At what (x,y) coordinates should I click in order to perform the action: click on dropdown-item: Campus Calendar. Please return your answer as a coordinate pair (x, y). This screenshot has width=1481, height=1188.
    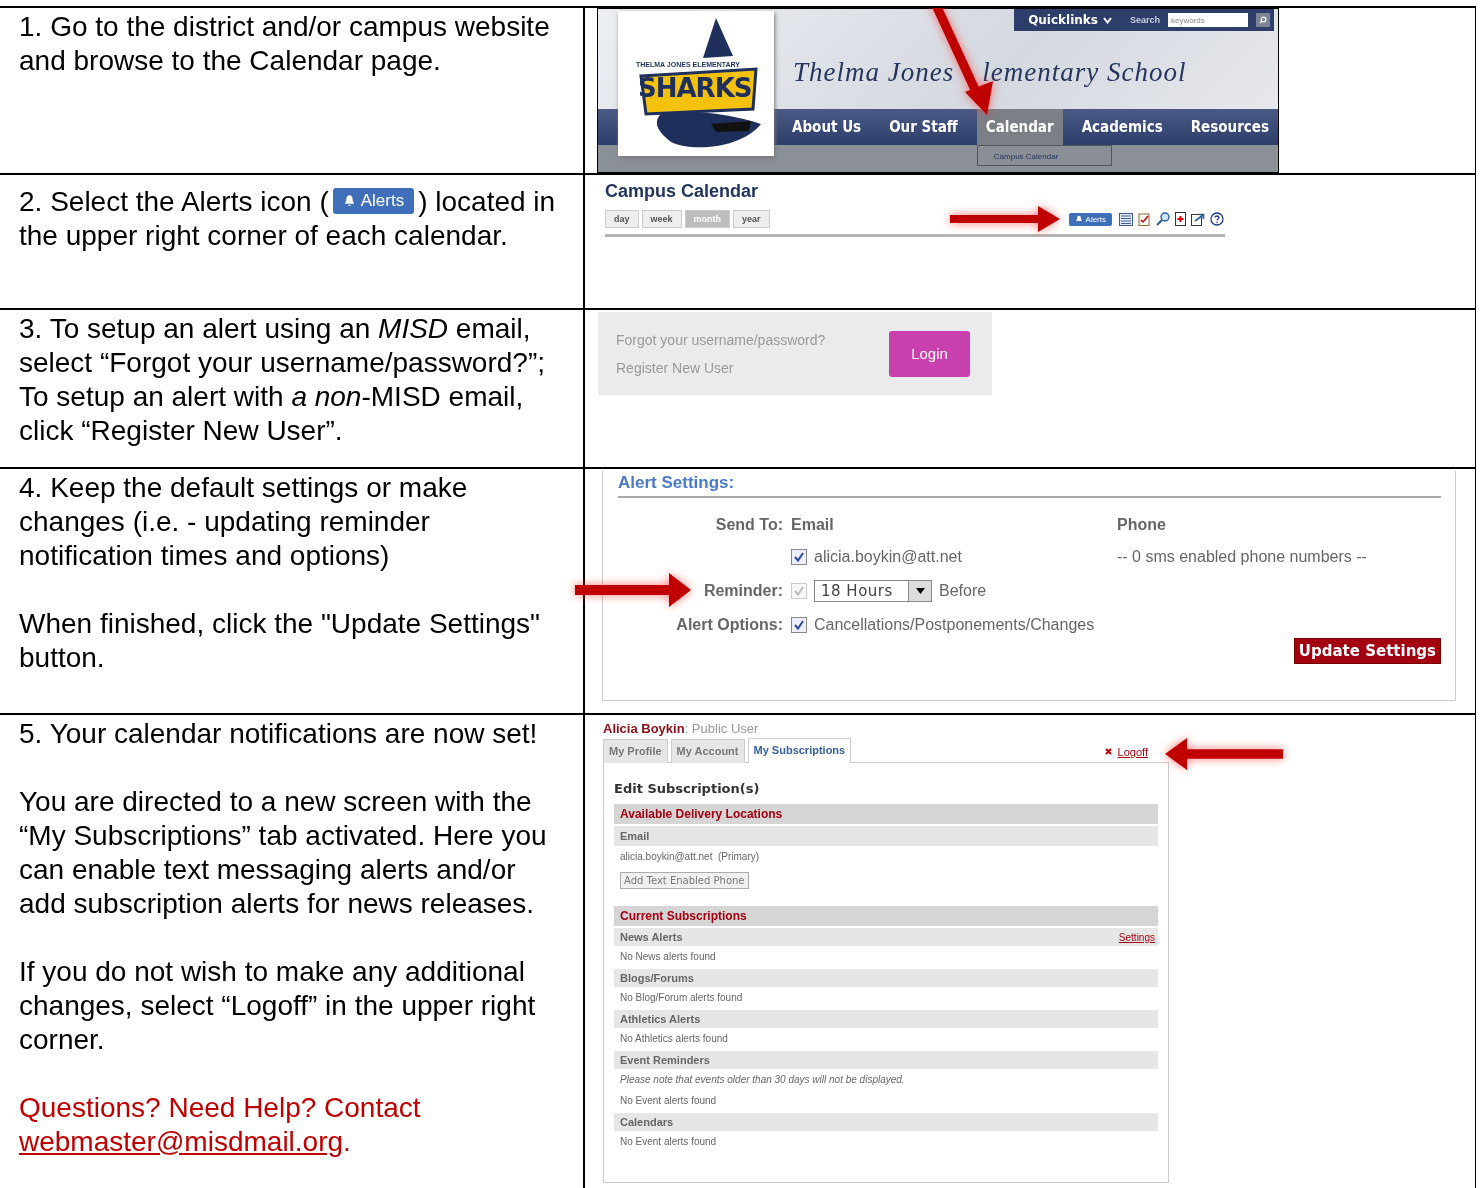
    Looking at the image, I should click on (1044, 155).